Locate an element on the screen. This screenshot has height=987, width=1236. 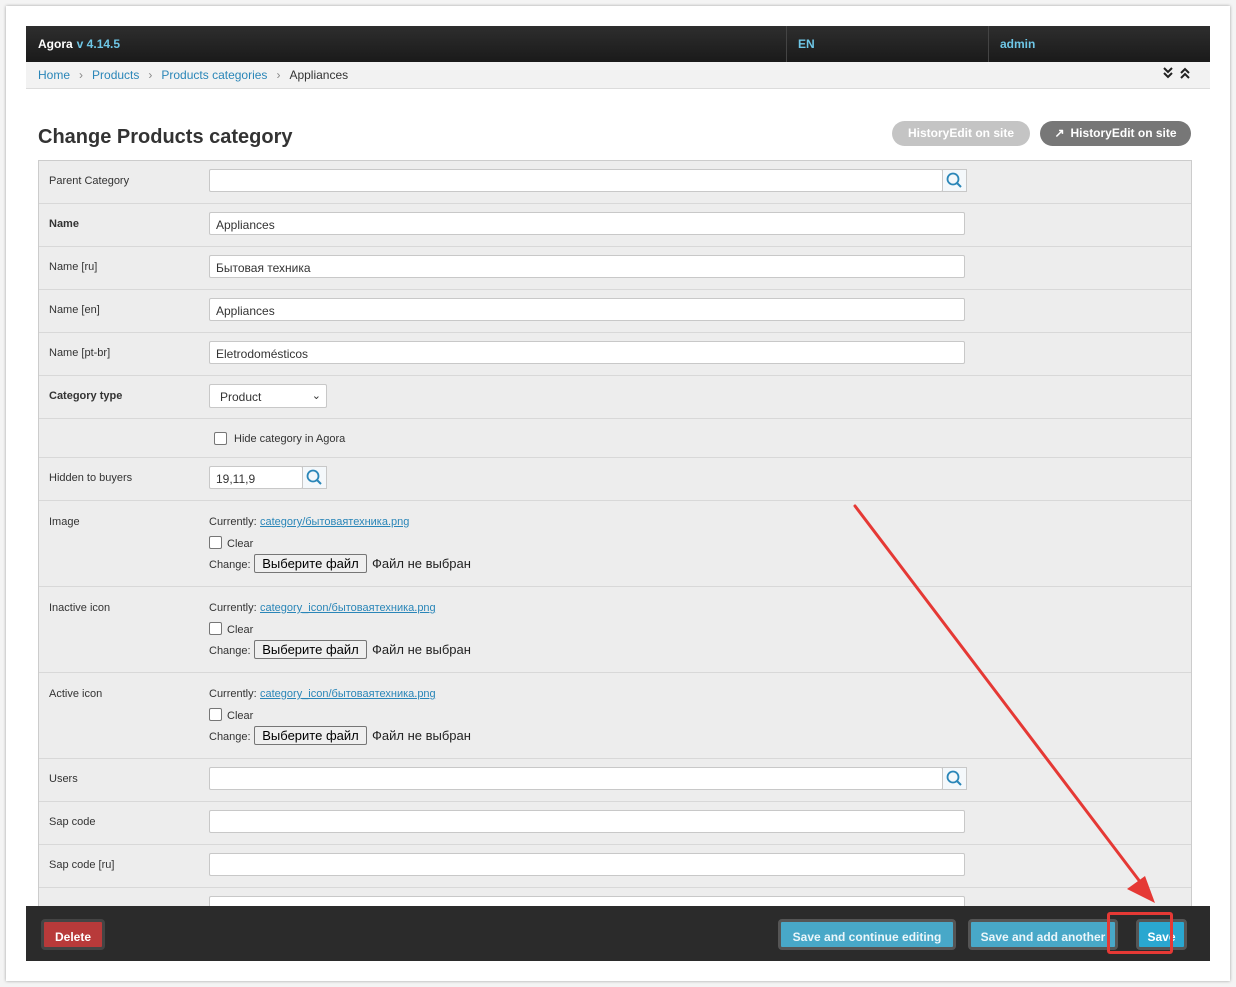
field-row-parent-category: Parent Category is located at coordinates (615, 182).